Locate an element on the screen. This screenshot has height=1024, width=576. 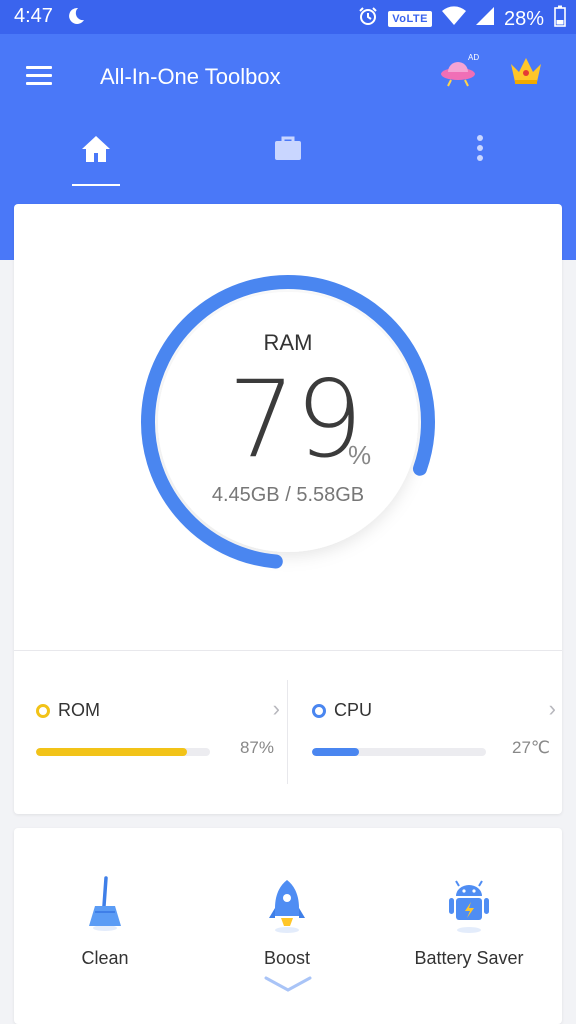
rocket-icon is located at coordinates (287, 906).